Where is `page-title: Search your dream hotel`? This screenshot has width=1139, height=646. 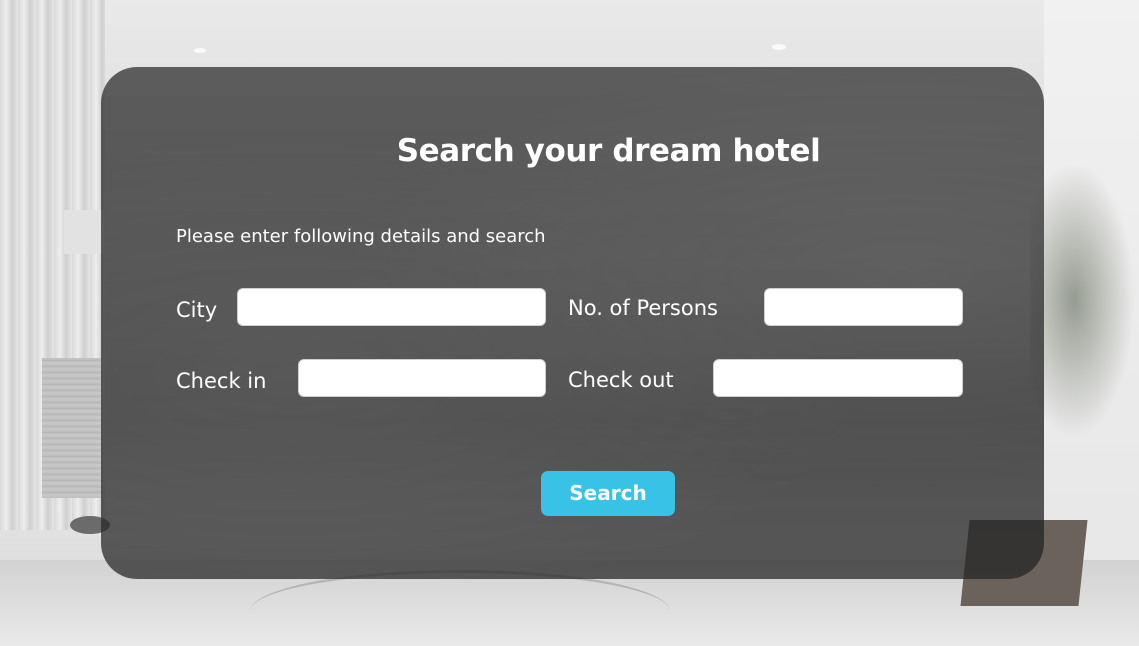 page-title: Search your dream hotel is located at coordinates (608, 151).